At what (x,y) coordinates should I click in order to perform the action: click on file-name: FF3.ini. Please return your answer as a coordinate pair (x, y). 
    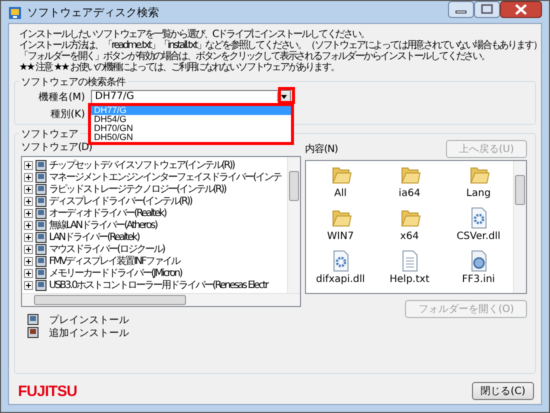
    Looking at the image, I should click on (478, 279).